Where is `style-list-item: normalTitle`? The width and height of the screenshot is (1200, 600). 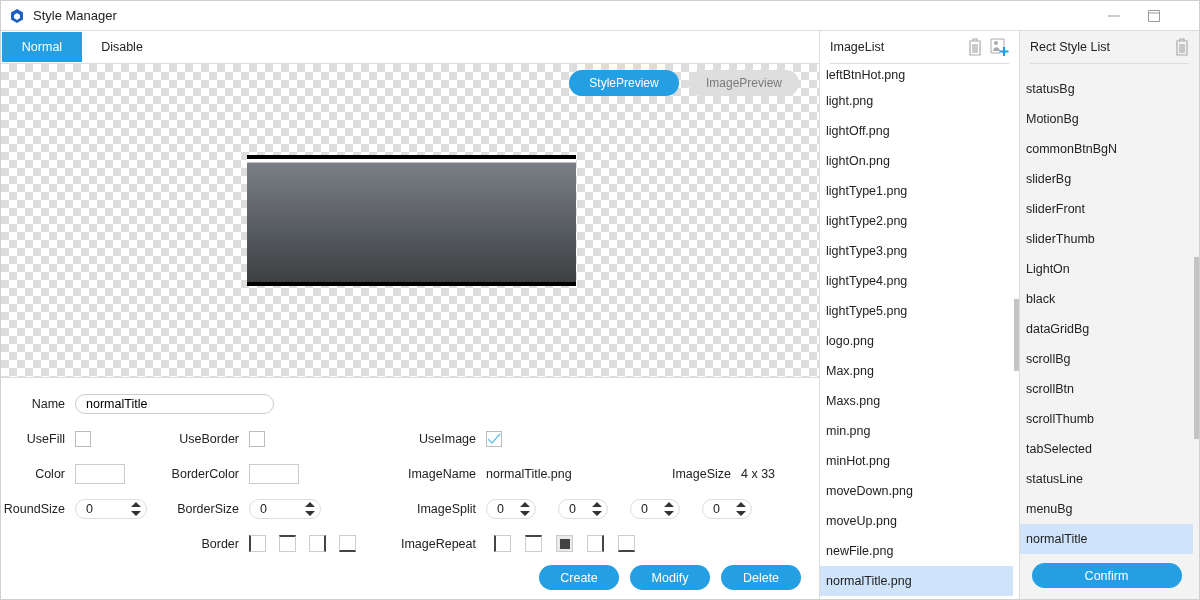
style-list-item: normalTitle is located at coordinates (1106, 539).